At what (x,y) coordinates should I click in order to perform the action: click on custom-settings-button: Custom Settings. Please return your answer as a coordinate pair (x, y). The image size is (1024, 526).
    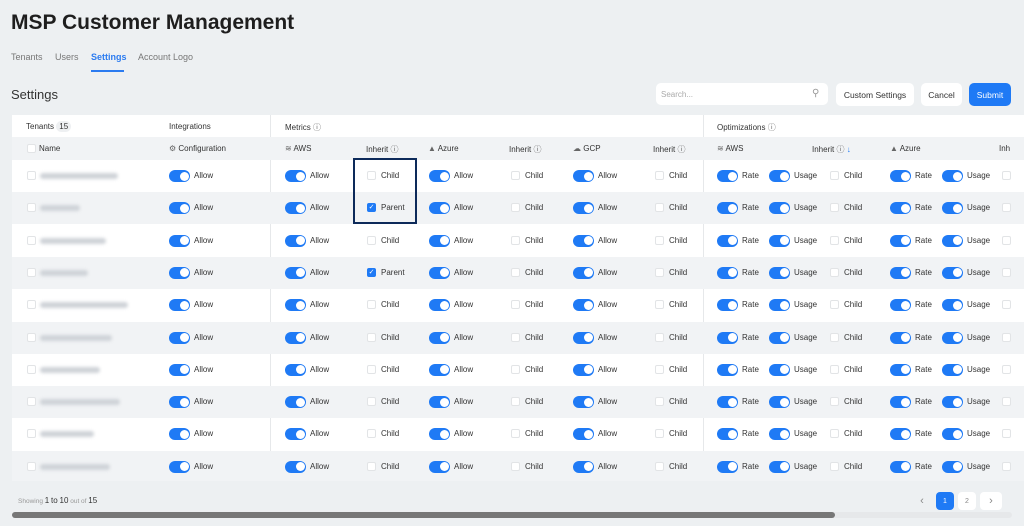
    Looking at the image, I should click on (875, 94).